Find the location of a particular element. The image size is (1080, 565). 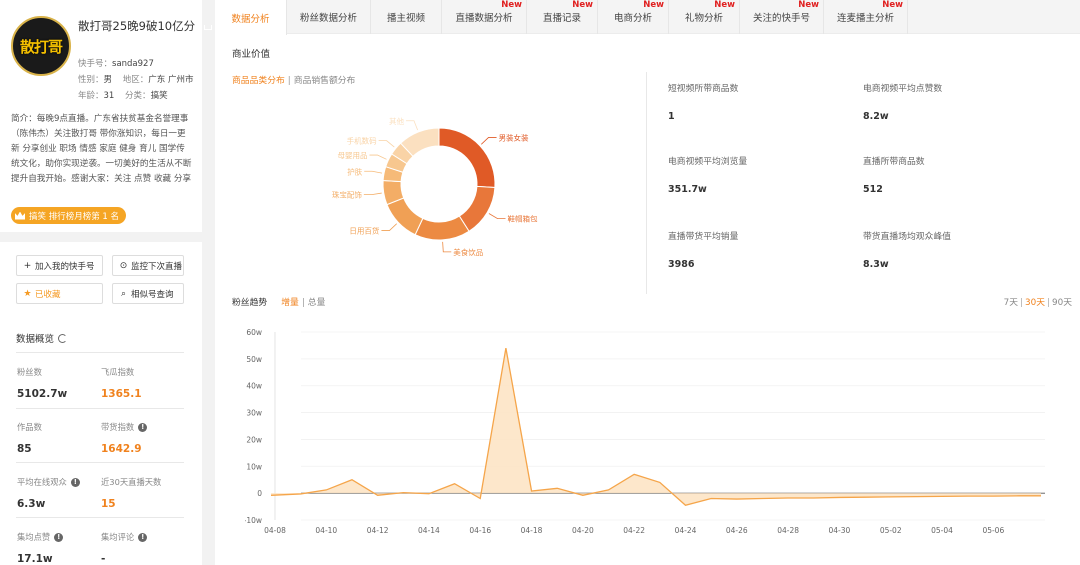

add-my-kuaishou-button: + 加入我的快手号 is located at coordinates (59, 265).